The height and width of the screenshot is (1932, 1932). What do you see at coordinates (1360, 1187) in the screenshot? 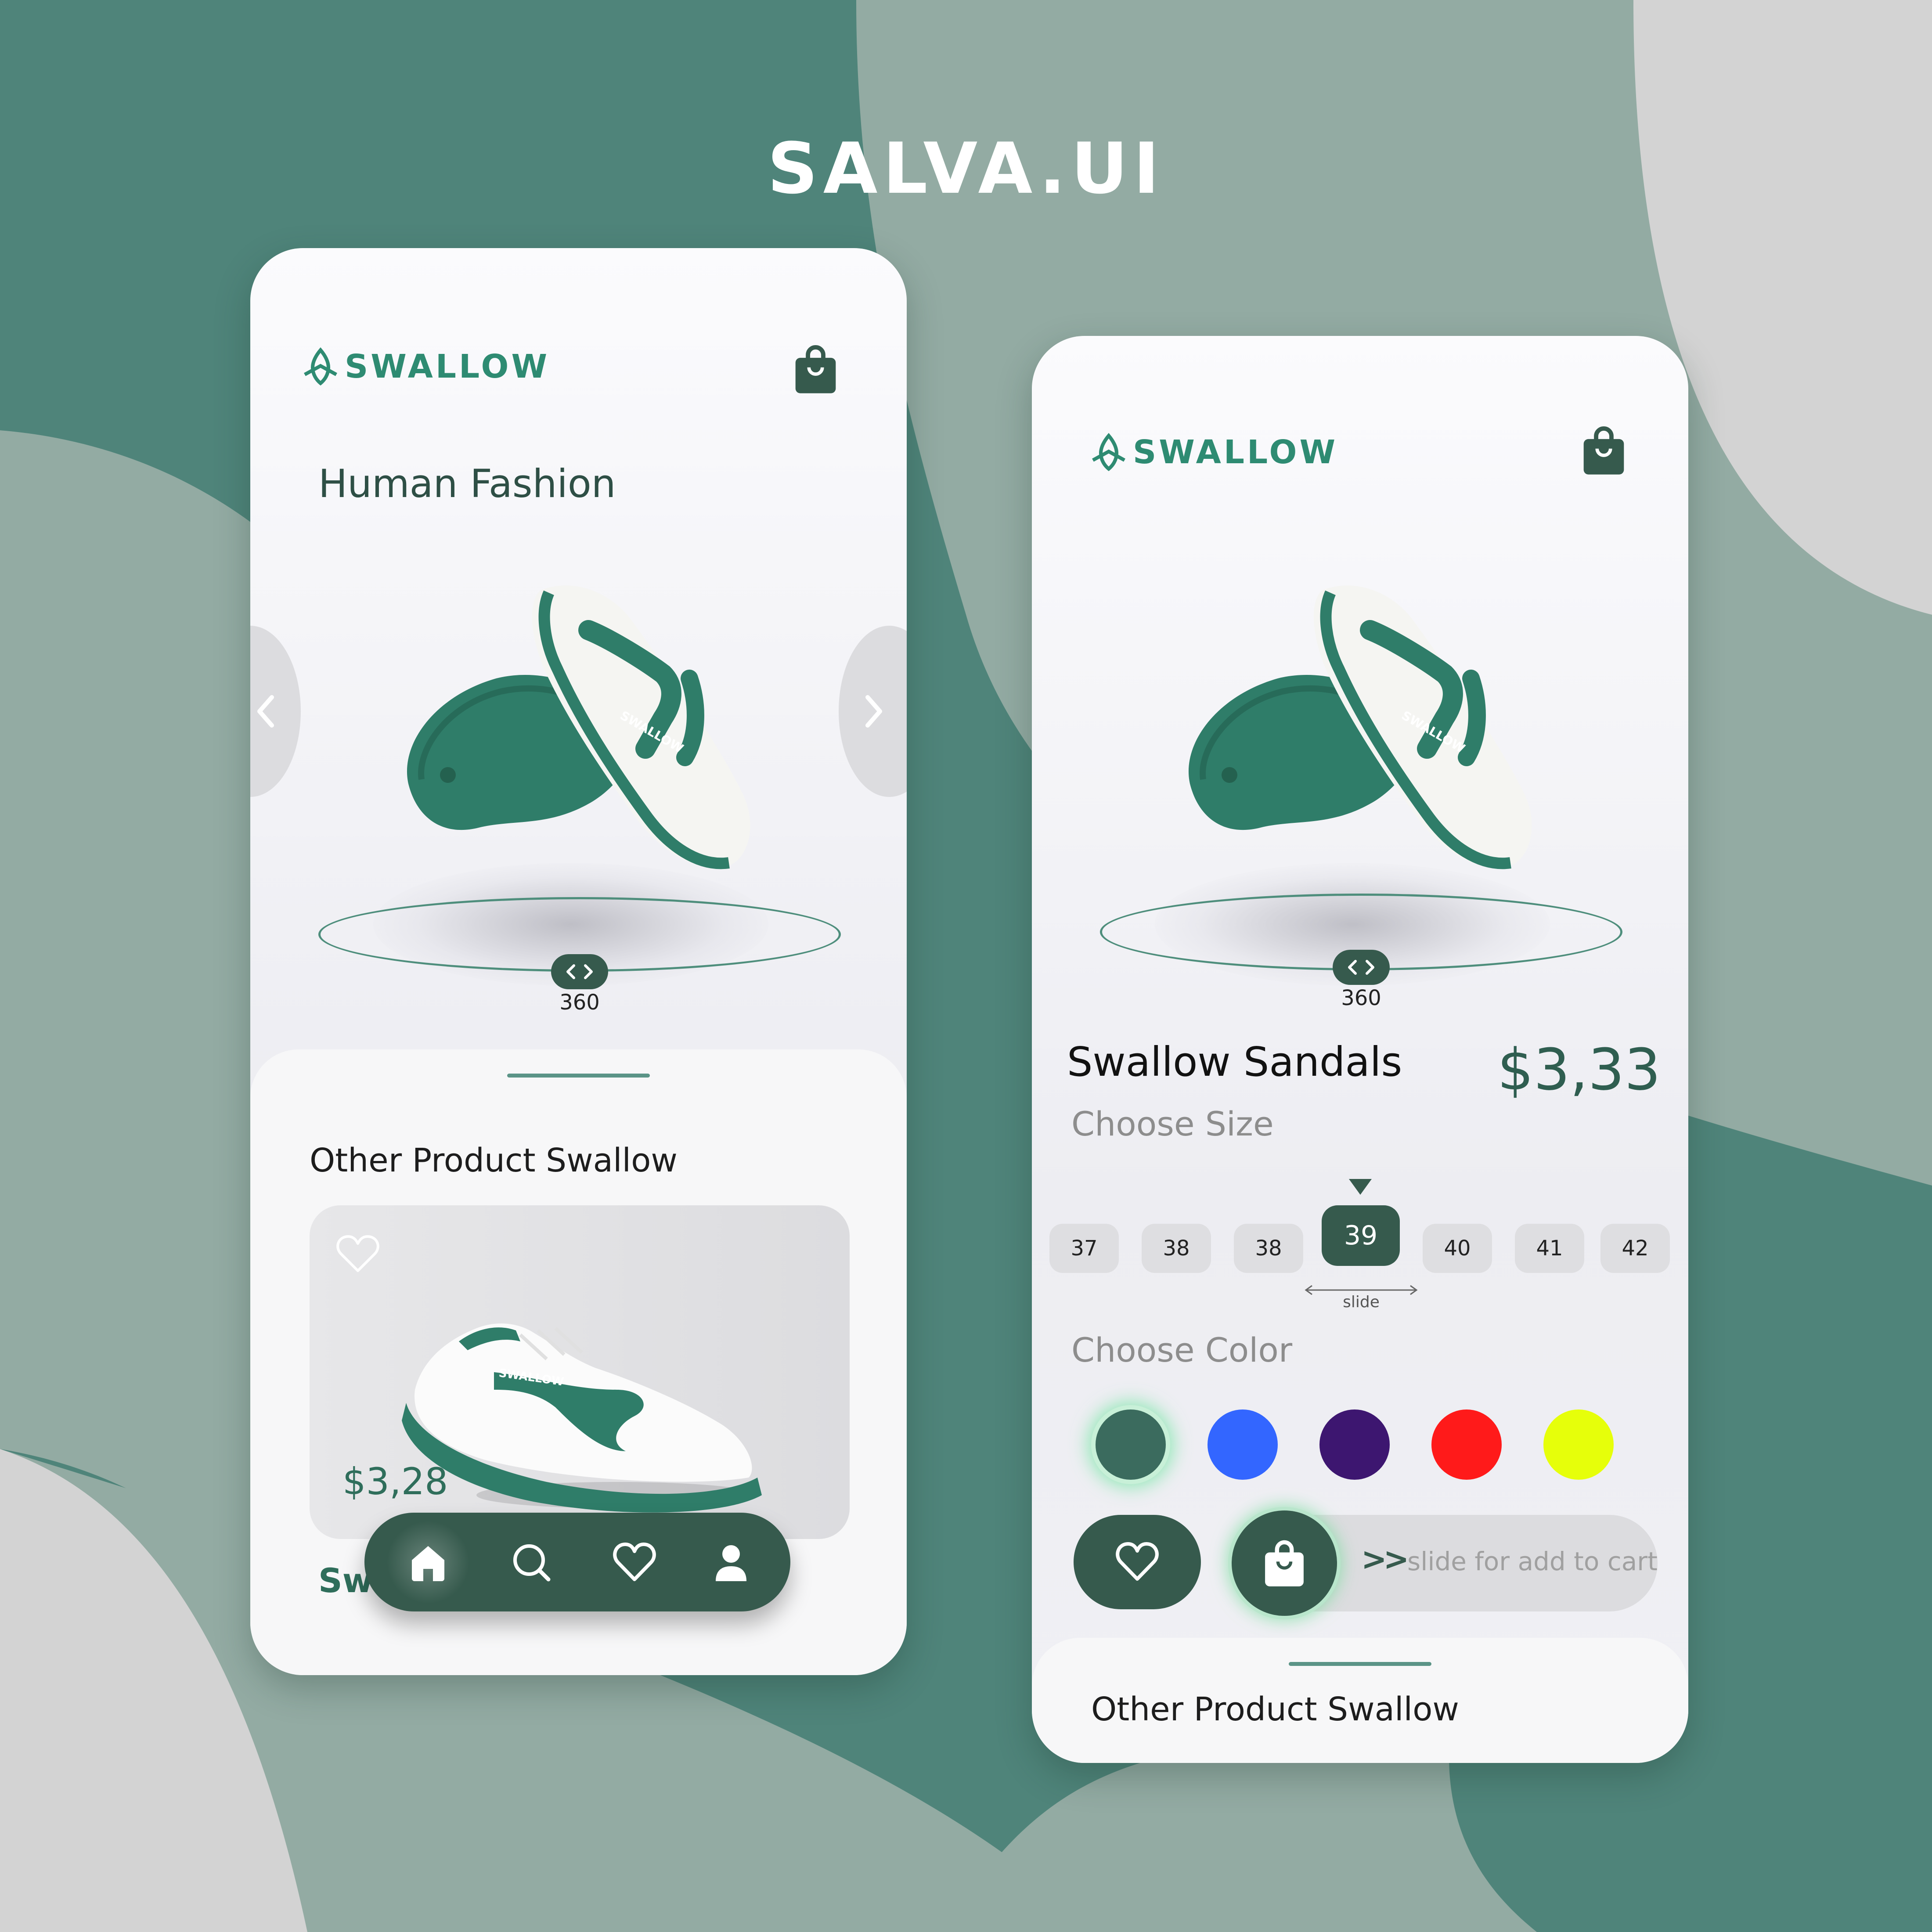
I see `selected-size-caret` at bounding box center [1360, 1187].